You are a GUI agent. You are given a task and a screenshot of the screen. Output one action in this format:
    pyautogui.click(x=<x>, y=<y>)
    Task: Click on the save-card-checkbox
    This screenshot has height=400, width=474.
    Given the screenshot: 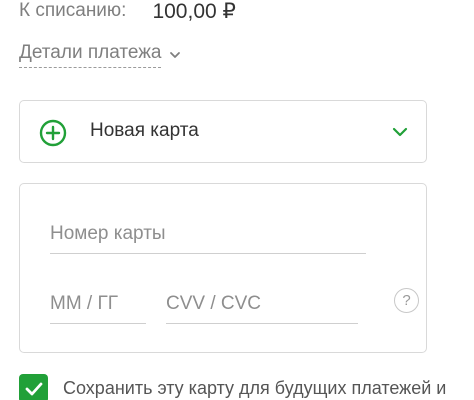 What is the action you would take?
    pyautogui.click(x=33, y=387)
    